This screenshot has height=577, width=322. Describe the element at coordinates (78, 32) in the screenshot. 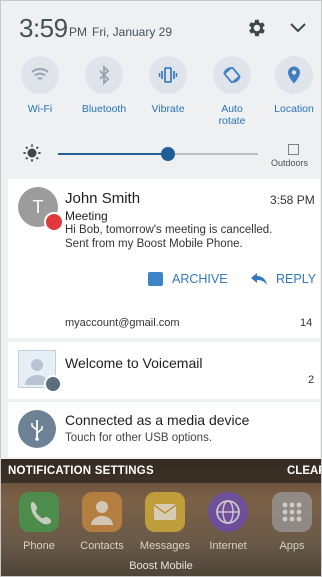

I see `clock-ampm: PM` at that location.